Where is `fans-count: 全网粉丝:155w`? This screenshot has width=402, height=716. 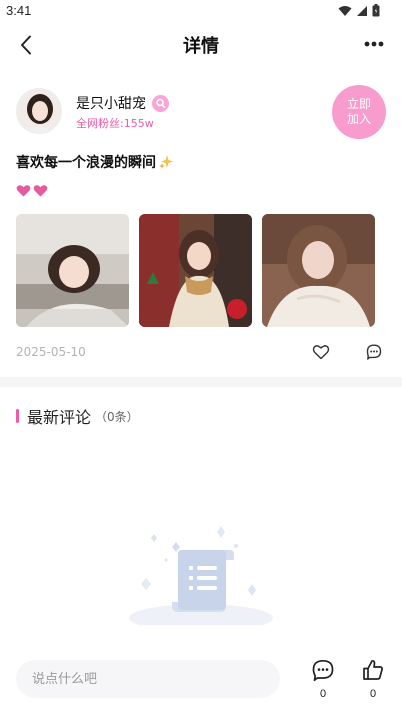
fans-count: 全网粉丝:155w is located at coordinates (115, 123).